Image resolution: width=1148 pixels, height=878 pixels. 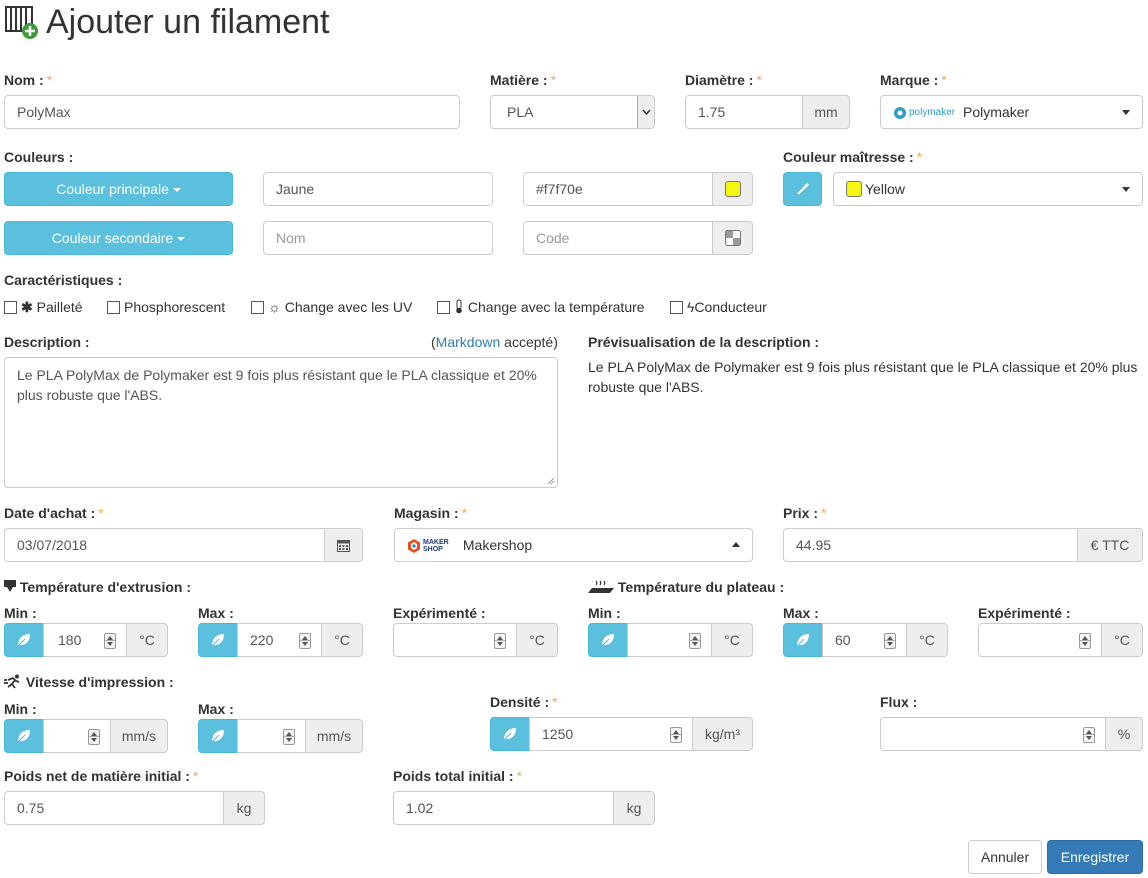 What do you see at coordinates (271, 736) in the screenshot?
I see `vitesse-max-input` at bounding box center [271, 736].